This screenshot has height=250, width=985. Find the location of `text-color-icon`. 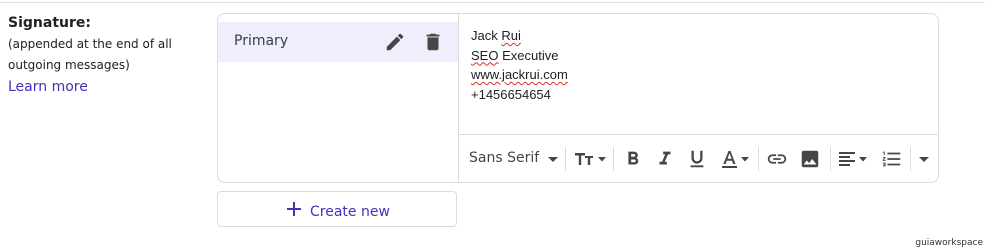

text-color-icon is located at coordinates (736, 159).